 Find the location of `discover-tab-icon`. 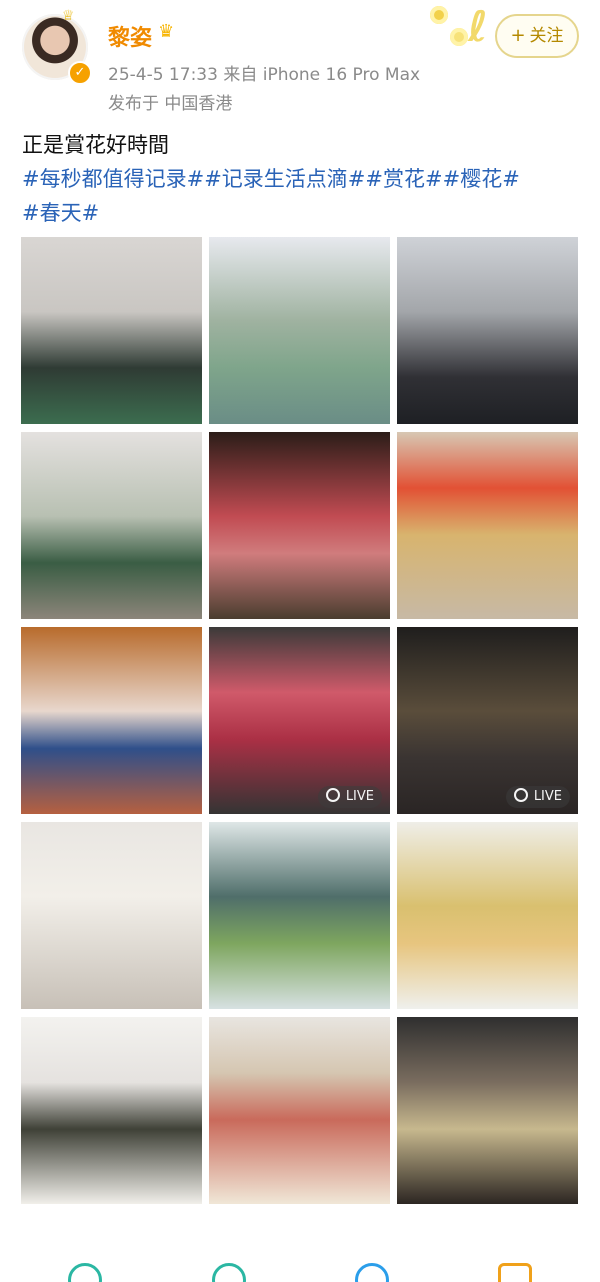

discover-tab-icon is located at coordinates (229, 1272).